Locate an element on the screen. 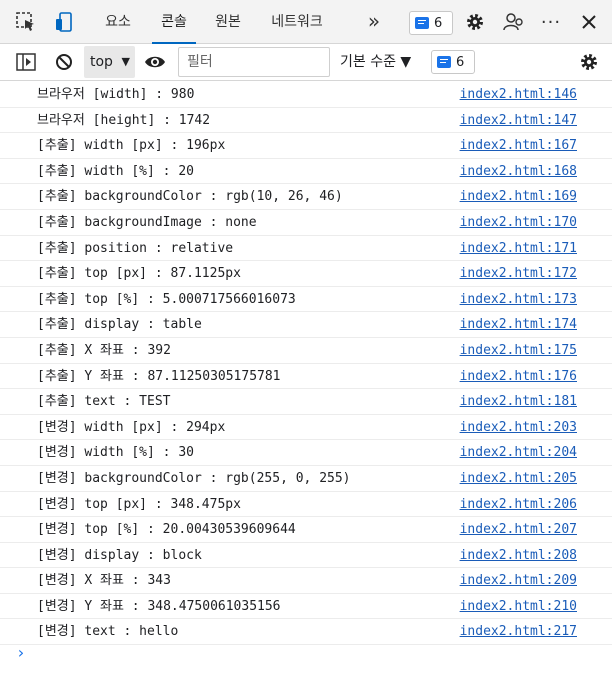 The height and width of the screenshot is (680, 612). log-message: [추출] width [px] : 196px is located at coordinates (131, 146).